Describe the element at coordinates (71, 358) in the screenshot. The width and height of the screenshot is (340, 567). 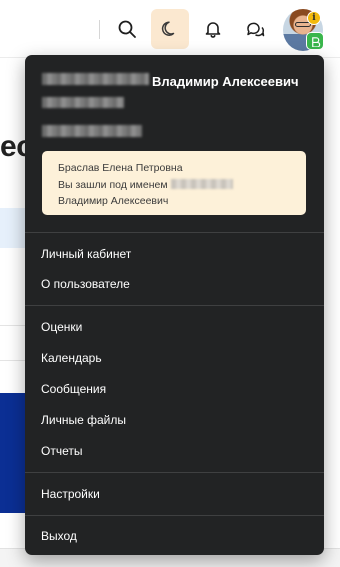
I see `menu-item-calendar: Календарь` at that location.